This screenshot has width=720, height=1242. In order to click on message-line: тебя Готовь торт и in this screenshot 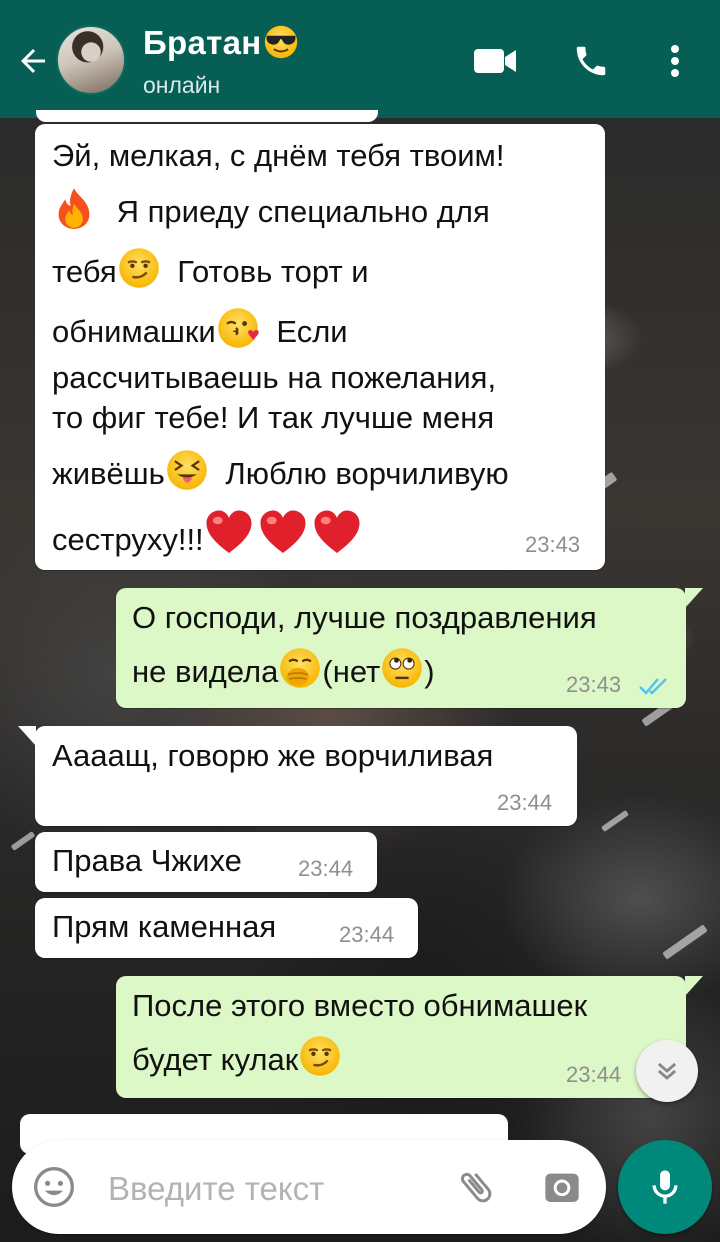, I will do `click(210, 268)`.